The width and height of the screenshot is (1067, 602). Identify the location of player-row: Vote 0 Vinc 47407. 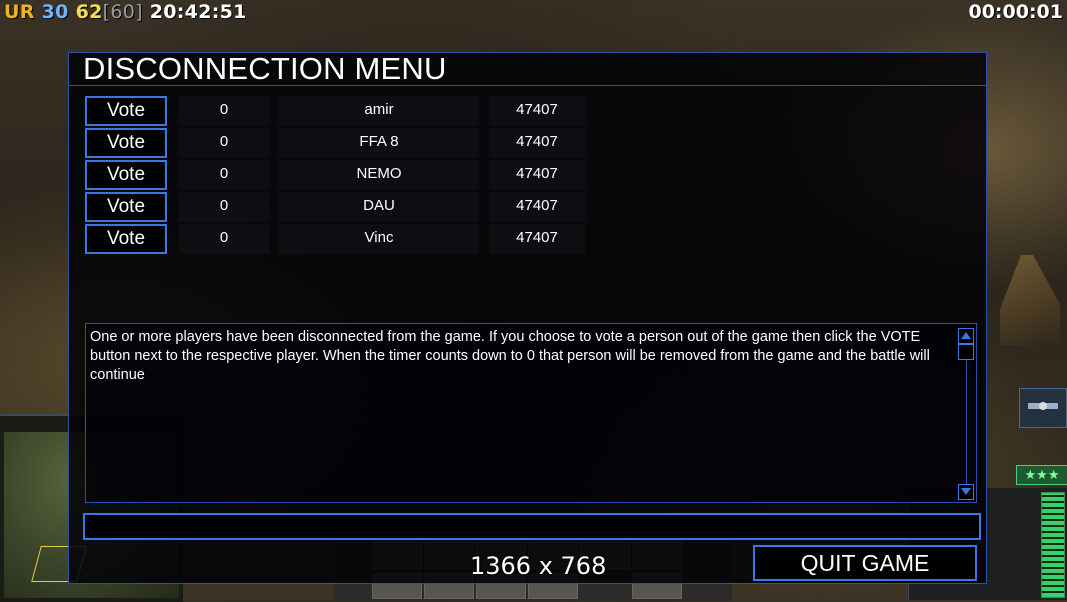
(355, 239).